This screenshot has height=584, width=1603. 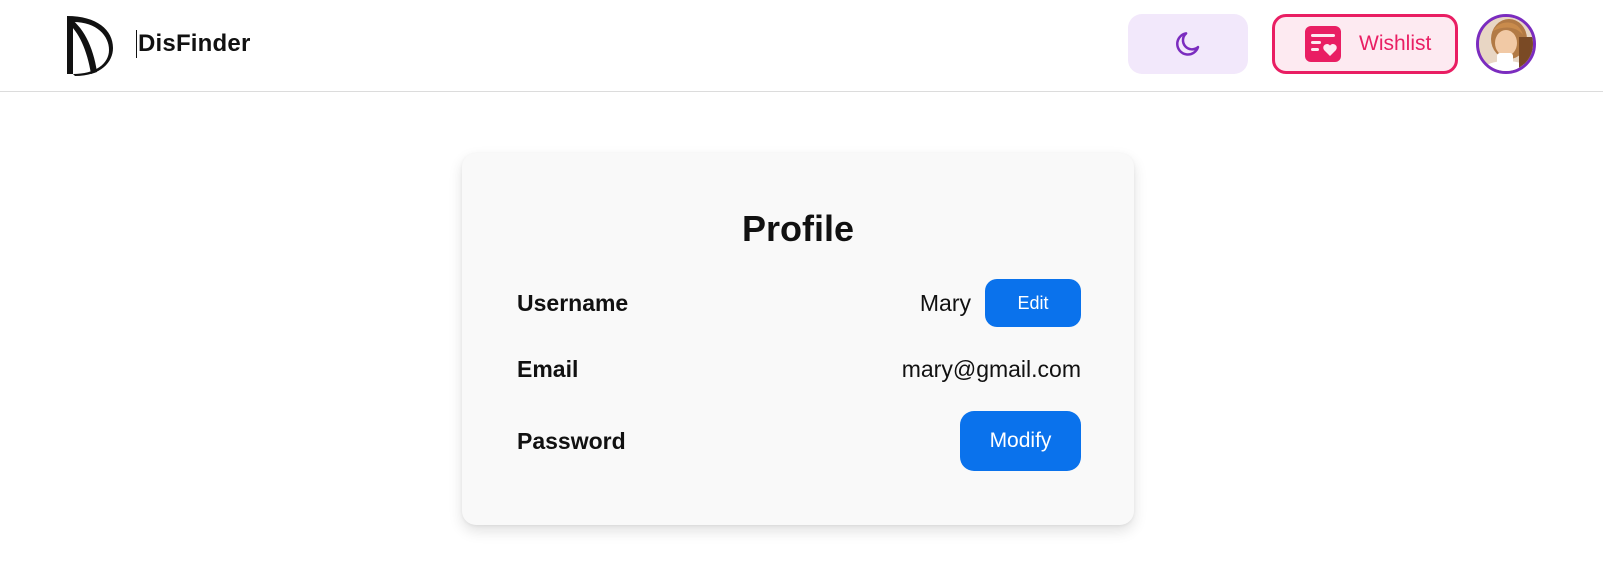 I want to click on user-avatar, so click(x=1506, y=44).